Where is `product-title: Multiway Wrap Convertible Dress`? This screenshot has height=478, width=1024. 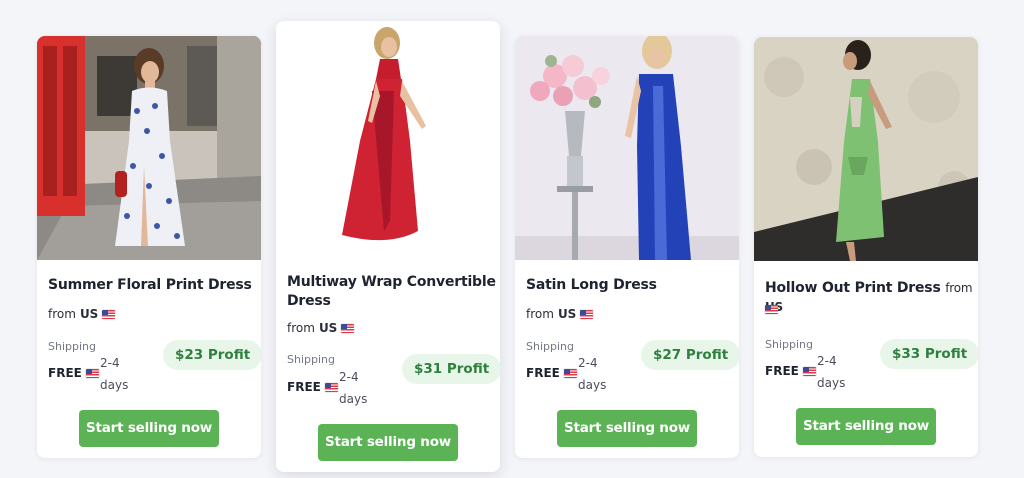 product-title: Multiway Wrap Convertible Dress is located at coordinates (391, 292).